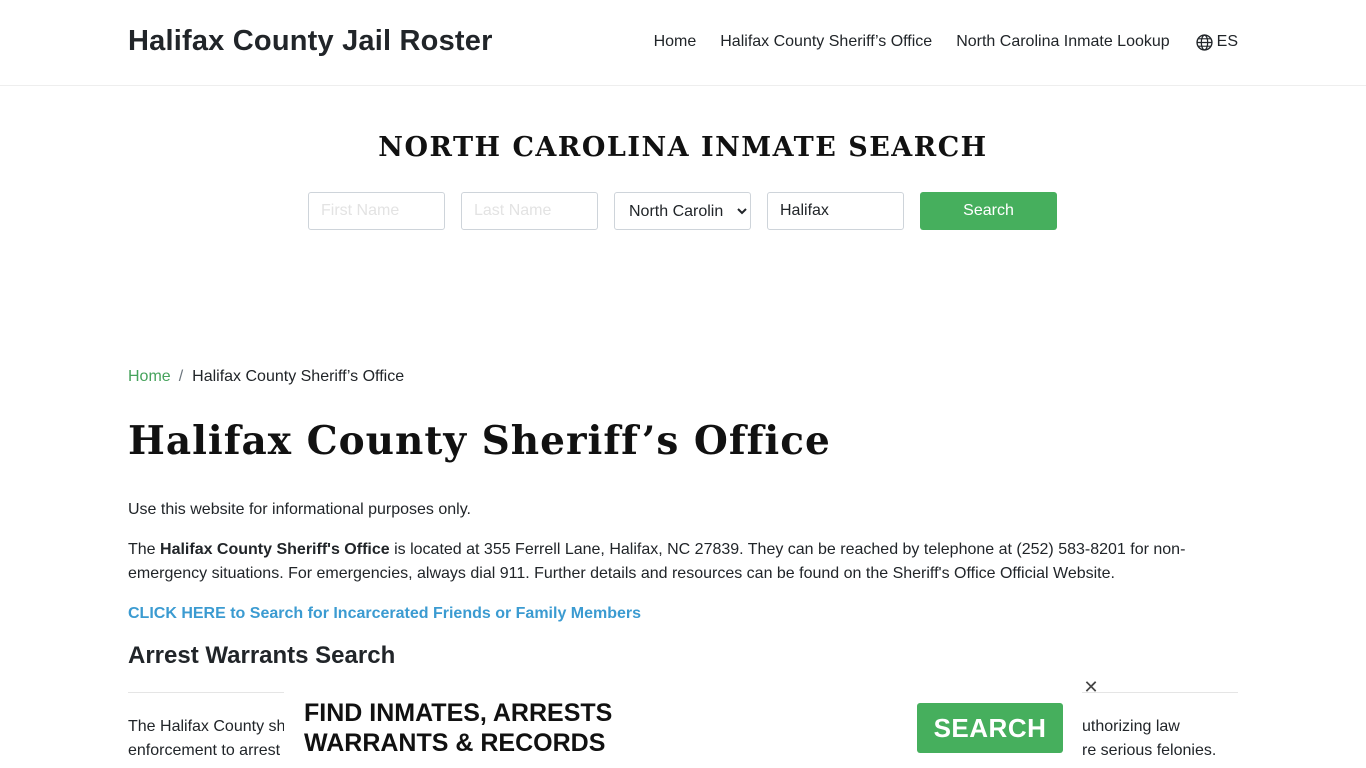 The width and height of the screenshot is (1366, 768). I want to click on county-input, so click(835, 211).